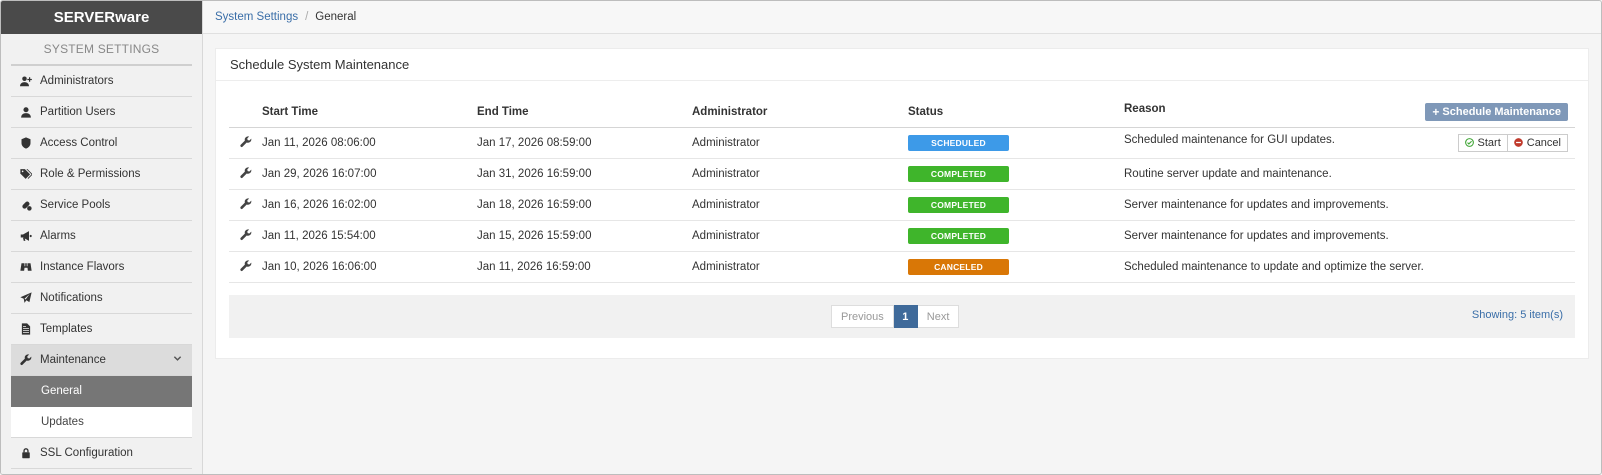  Describe the element at coordinates (800, 112) in the screenshot. I see `column-header-administrator: Administrator` at that location.